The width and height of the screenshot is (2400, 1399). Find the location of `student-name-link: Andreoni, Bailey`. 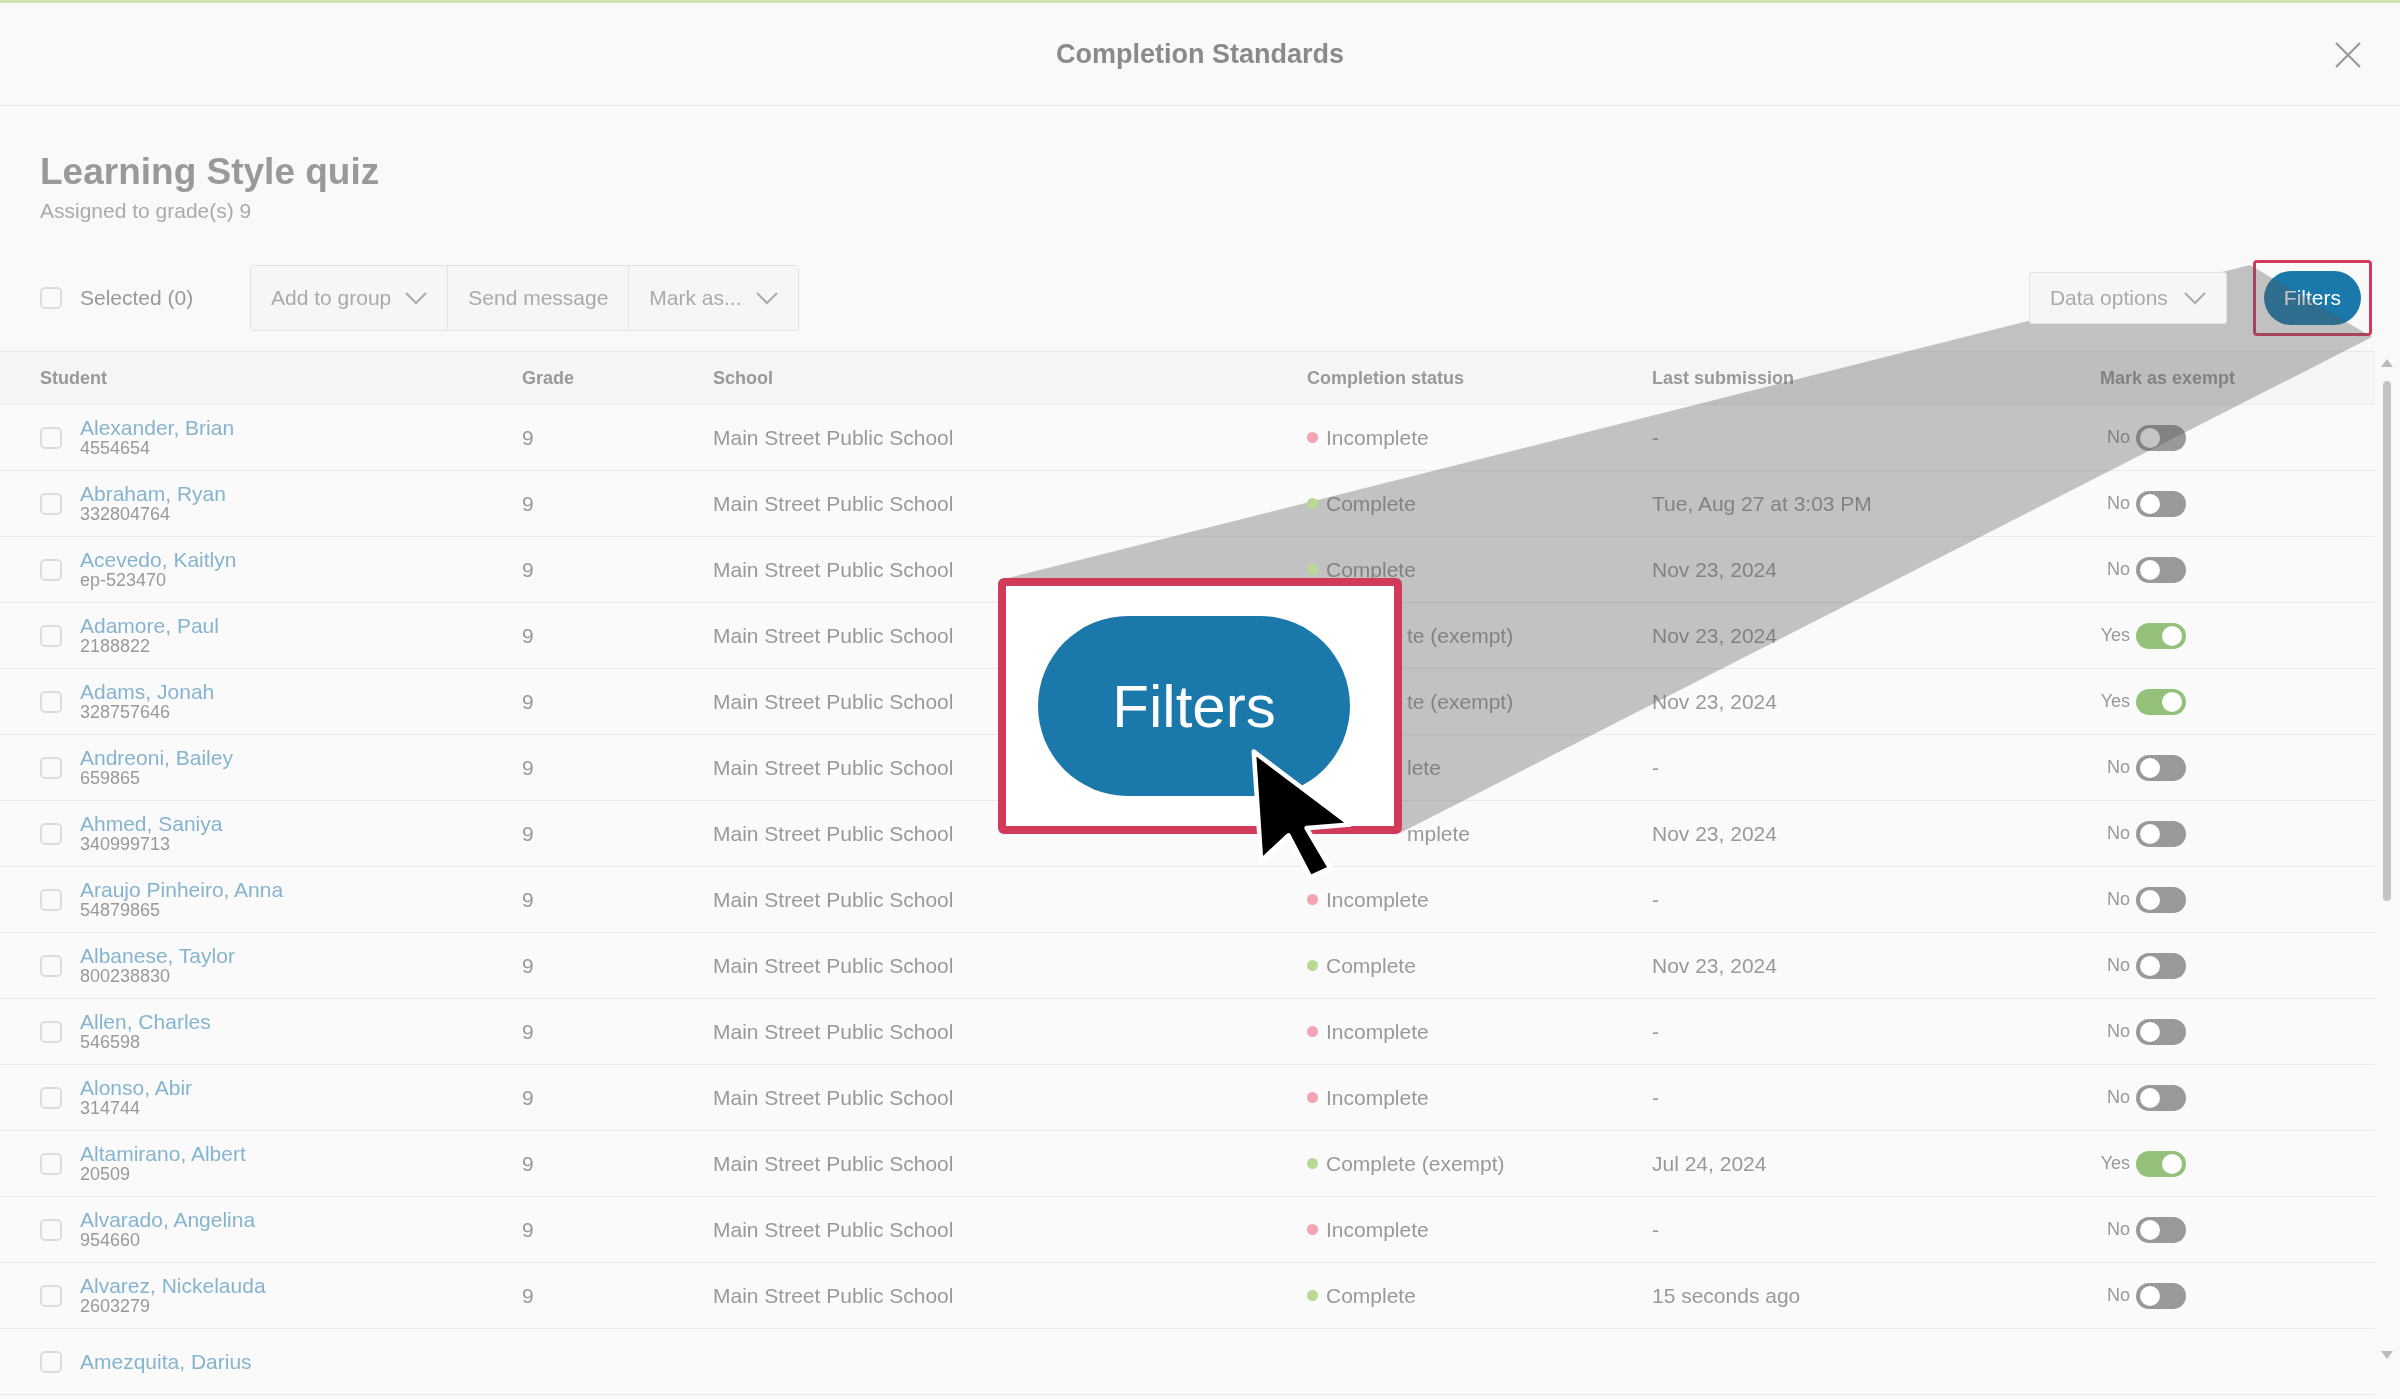

student-name-link: Andreoni, Bailey is located at coordinates (301, 758).